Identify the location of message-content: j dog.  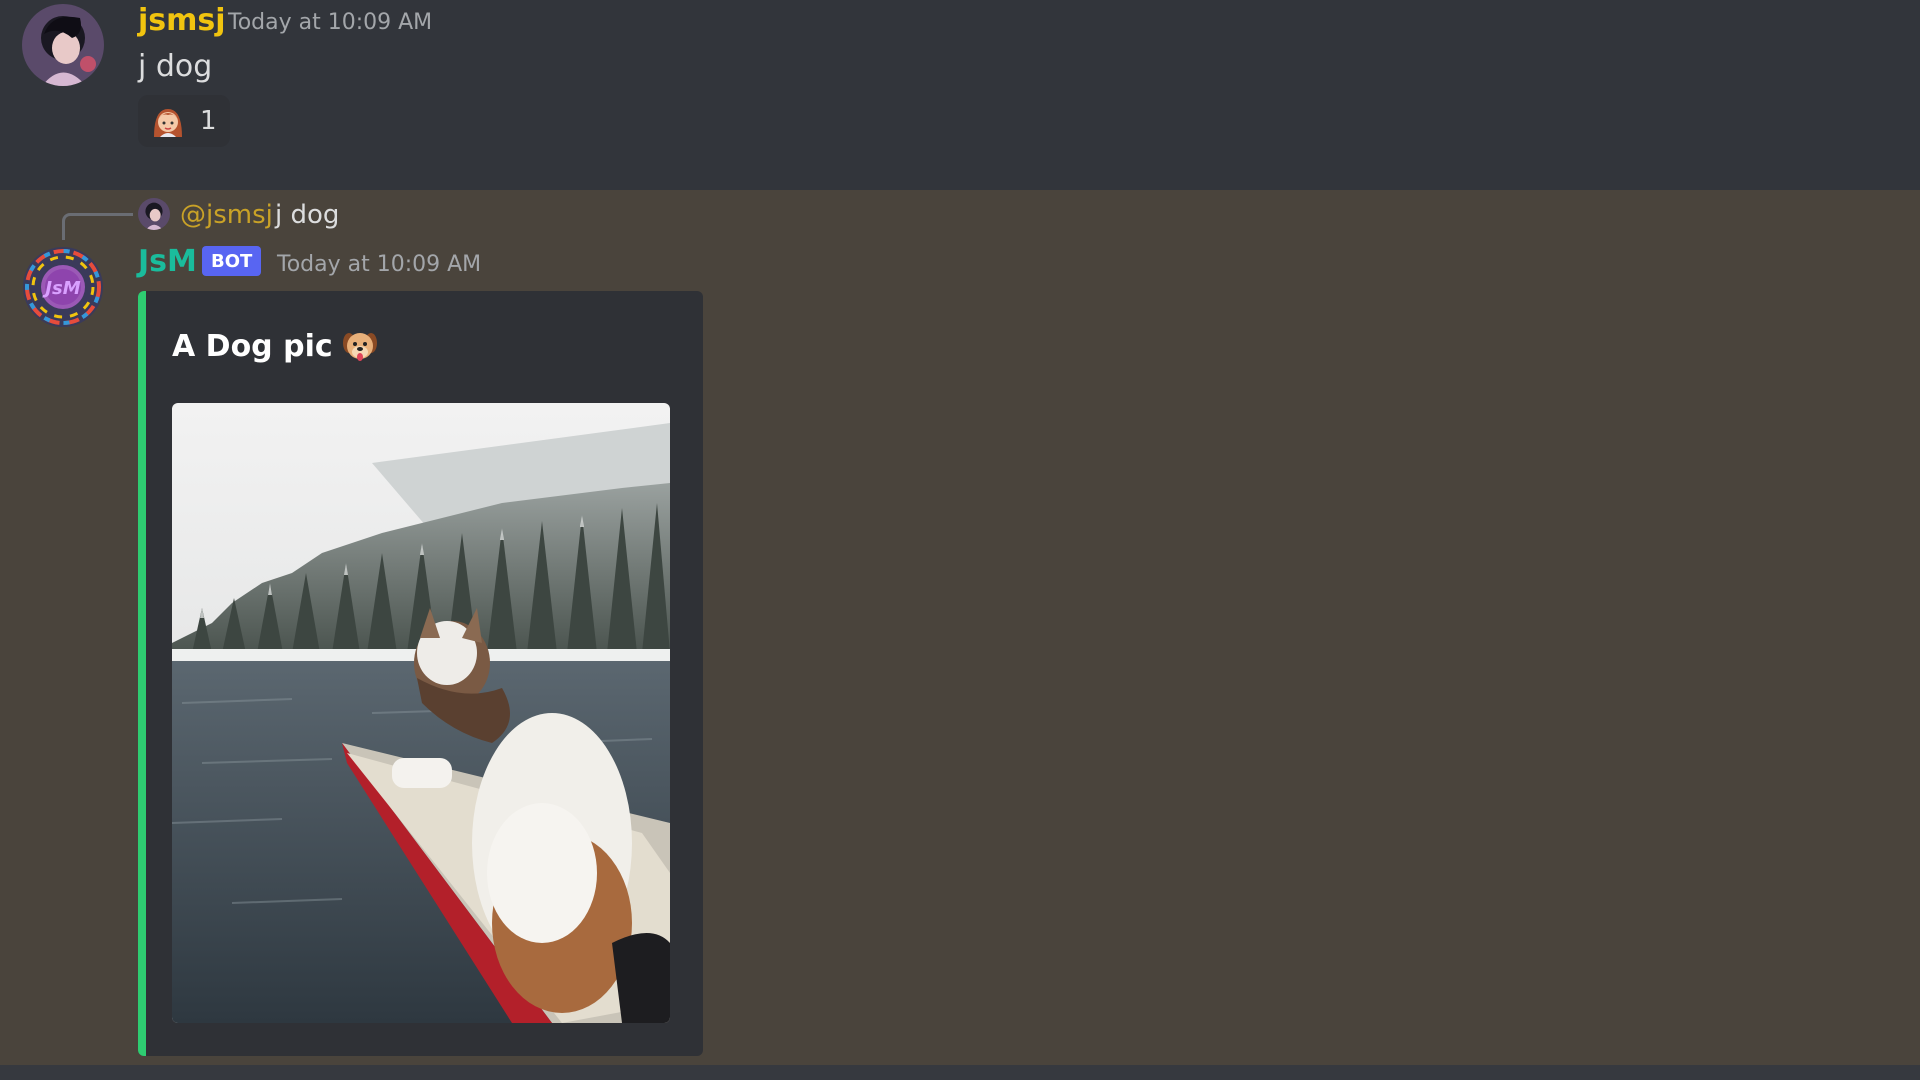
(175, 66).